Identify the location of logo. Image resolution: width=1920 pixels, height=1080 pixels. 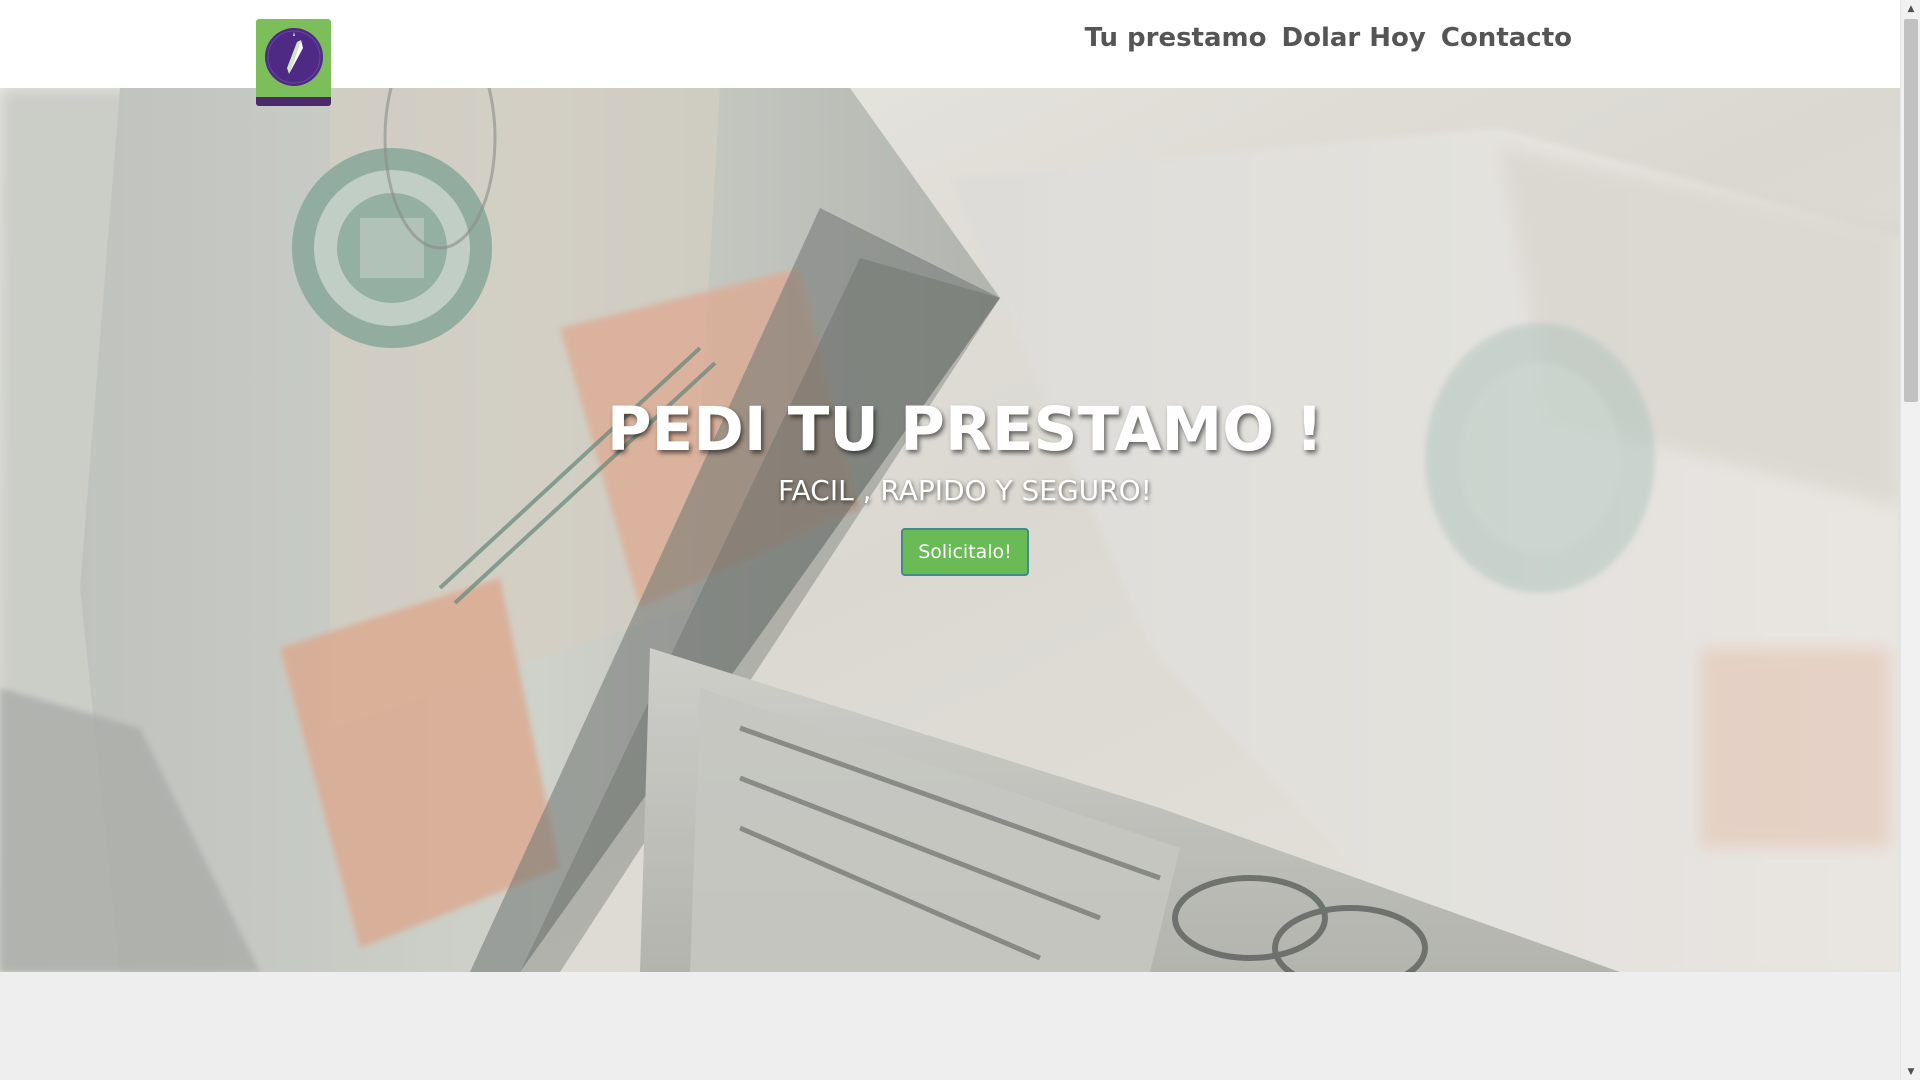
(293, 62).